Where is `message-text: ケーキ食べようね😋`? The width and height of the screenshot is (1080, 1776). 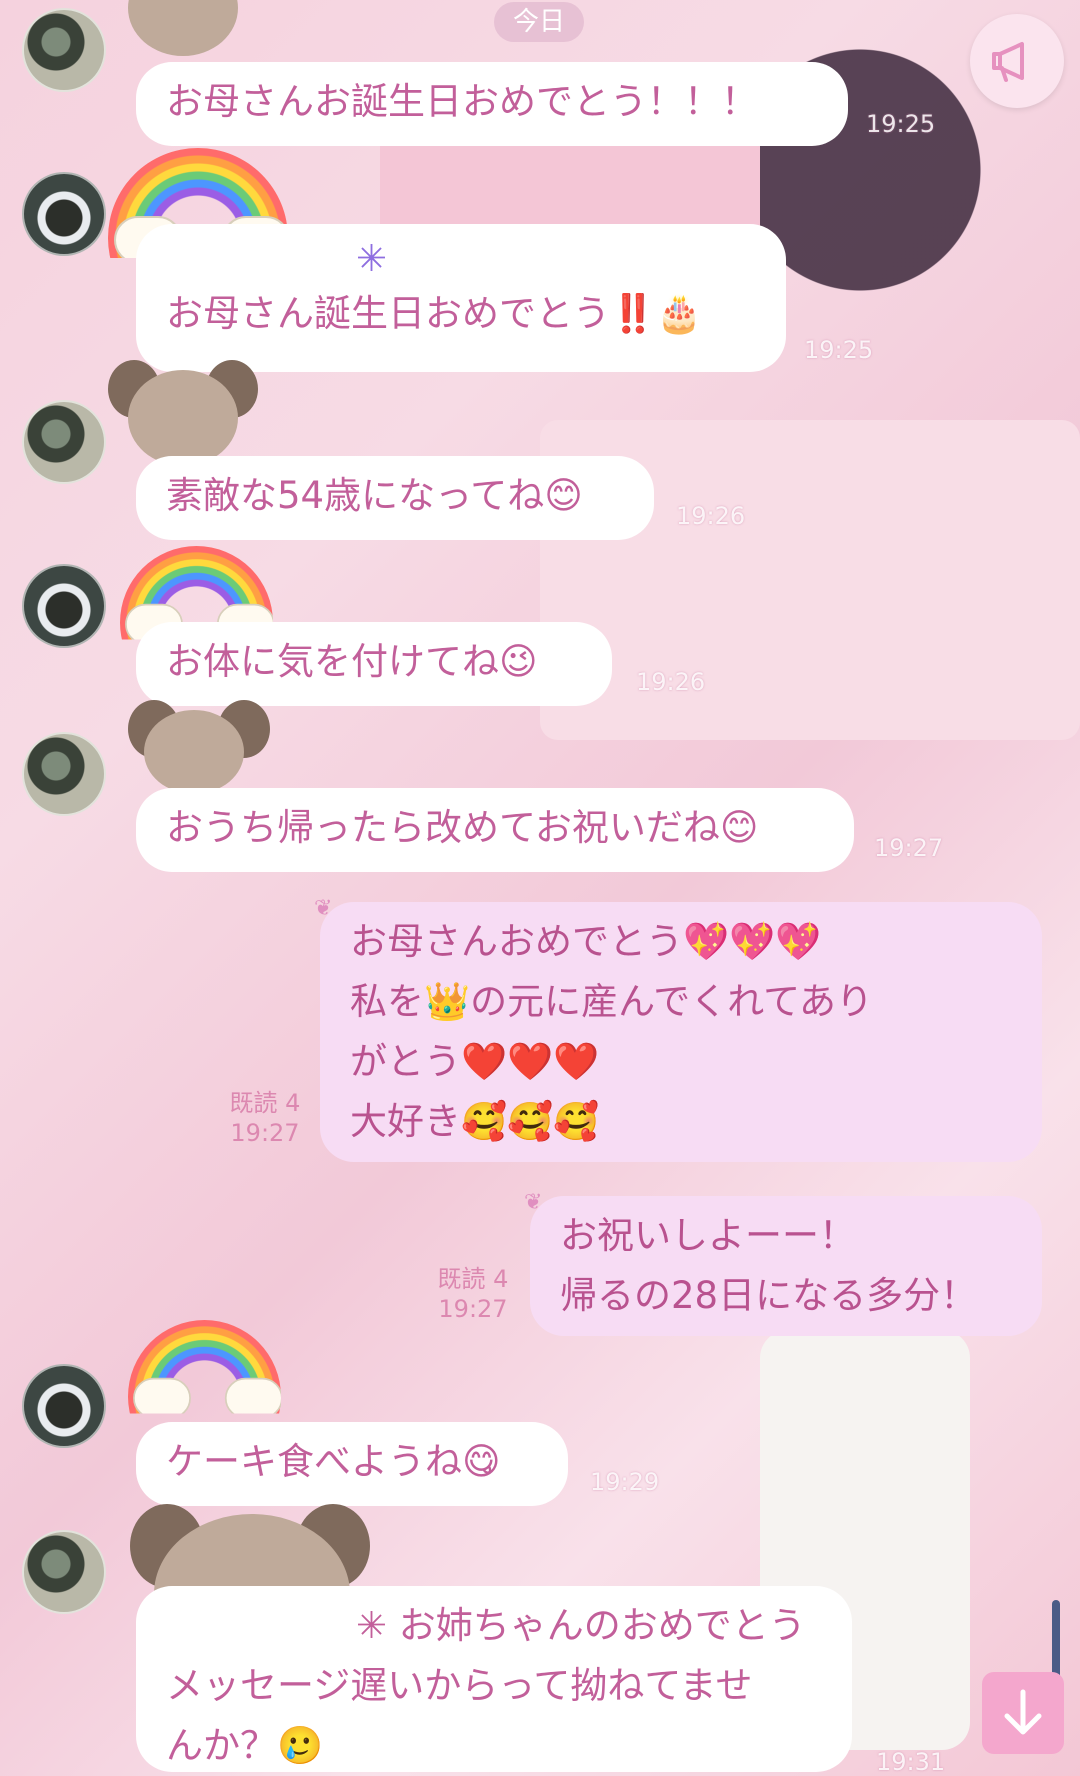
message-text: ケーキ食べようね😋 is located at coordinates (333, 1461).